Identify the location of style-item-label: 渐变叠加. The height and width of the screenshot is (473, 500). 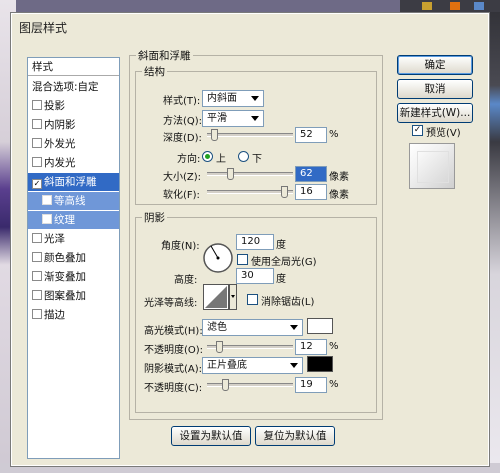
(65, 277).